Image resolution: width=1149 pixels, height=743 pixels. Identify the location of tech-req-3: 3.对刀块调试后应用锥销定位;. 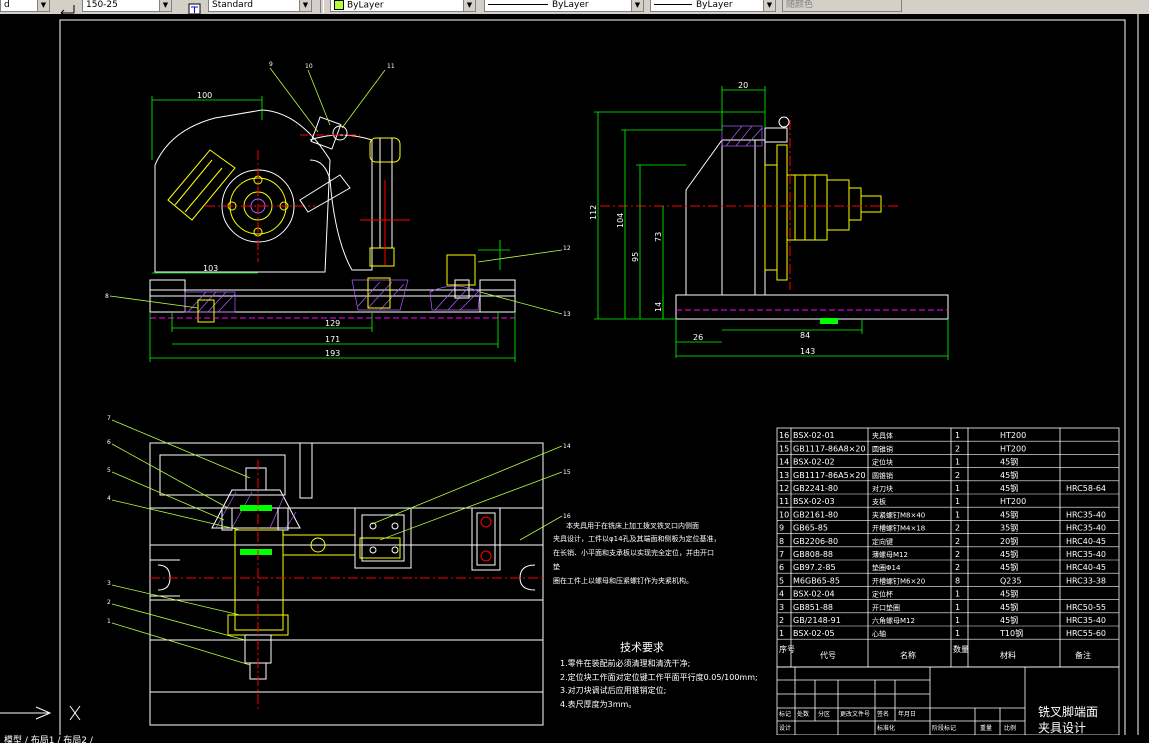
(613, 690).